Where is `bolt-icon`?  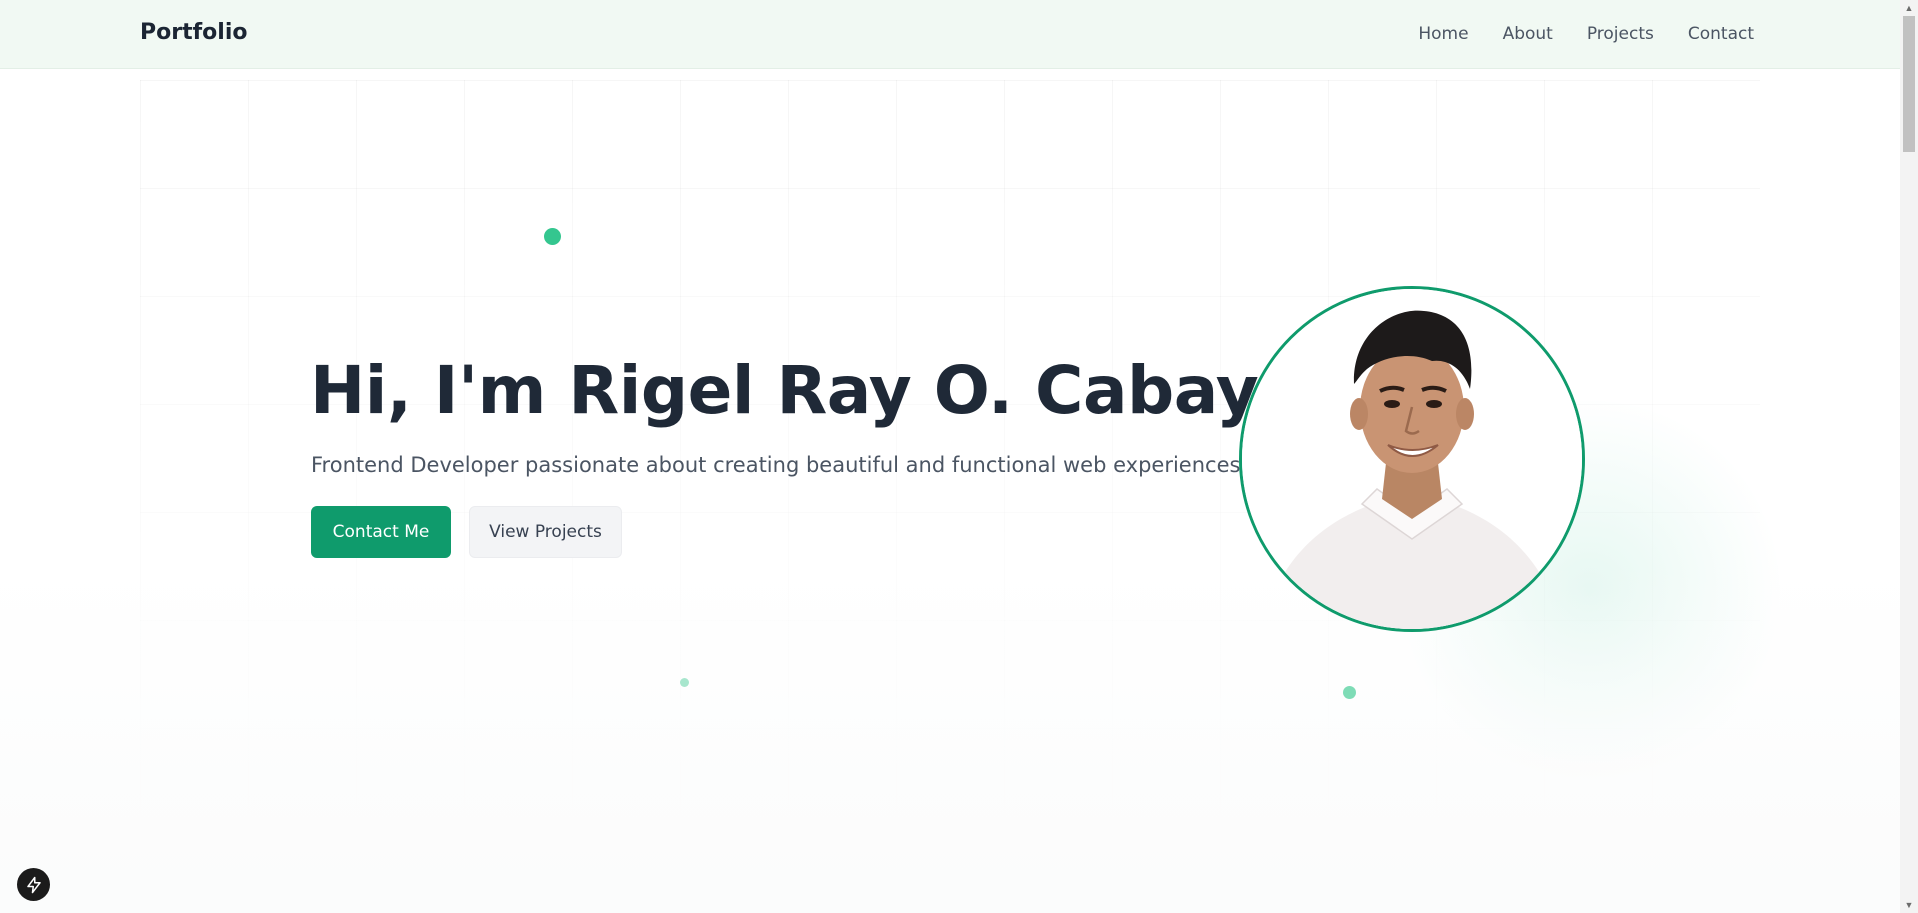 bolt-icon is located at coordinates (33, 884).